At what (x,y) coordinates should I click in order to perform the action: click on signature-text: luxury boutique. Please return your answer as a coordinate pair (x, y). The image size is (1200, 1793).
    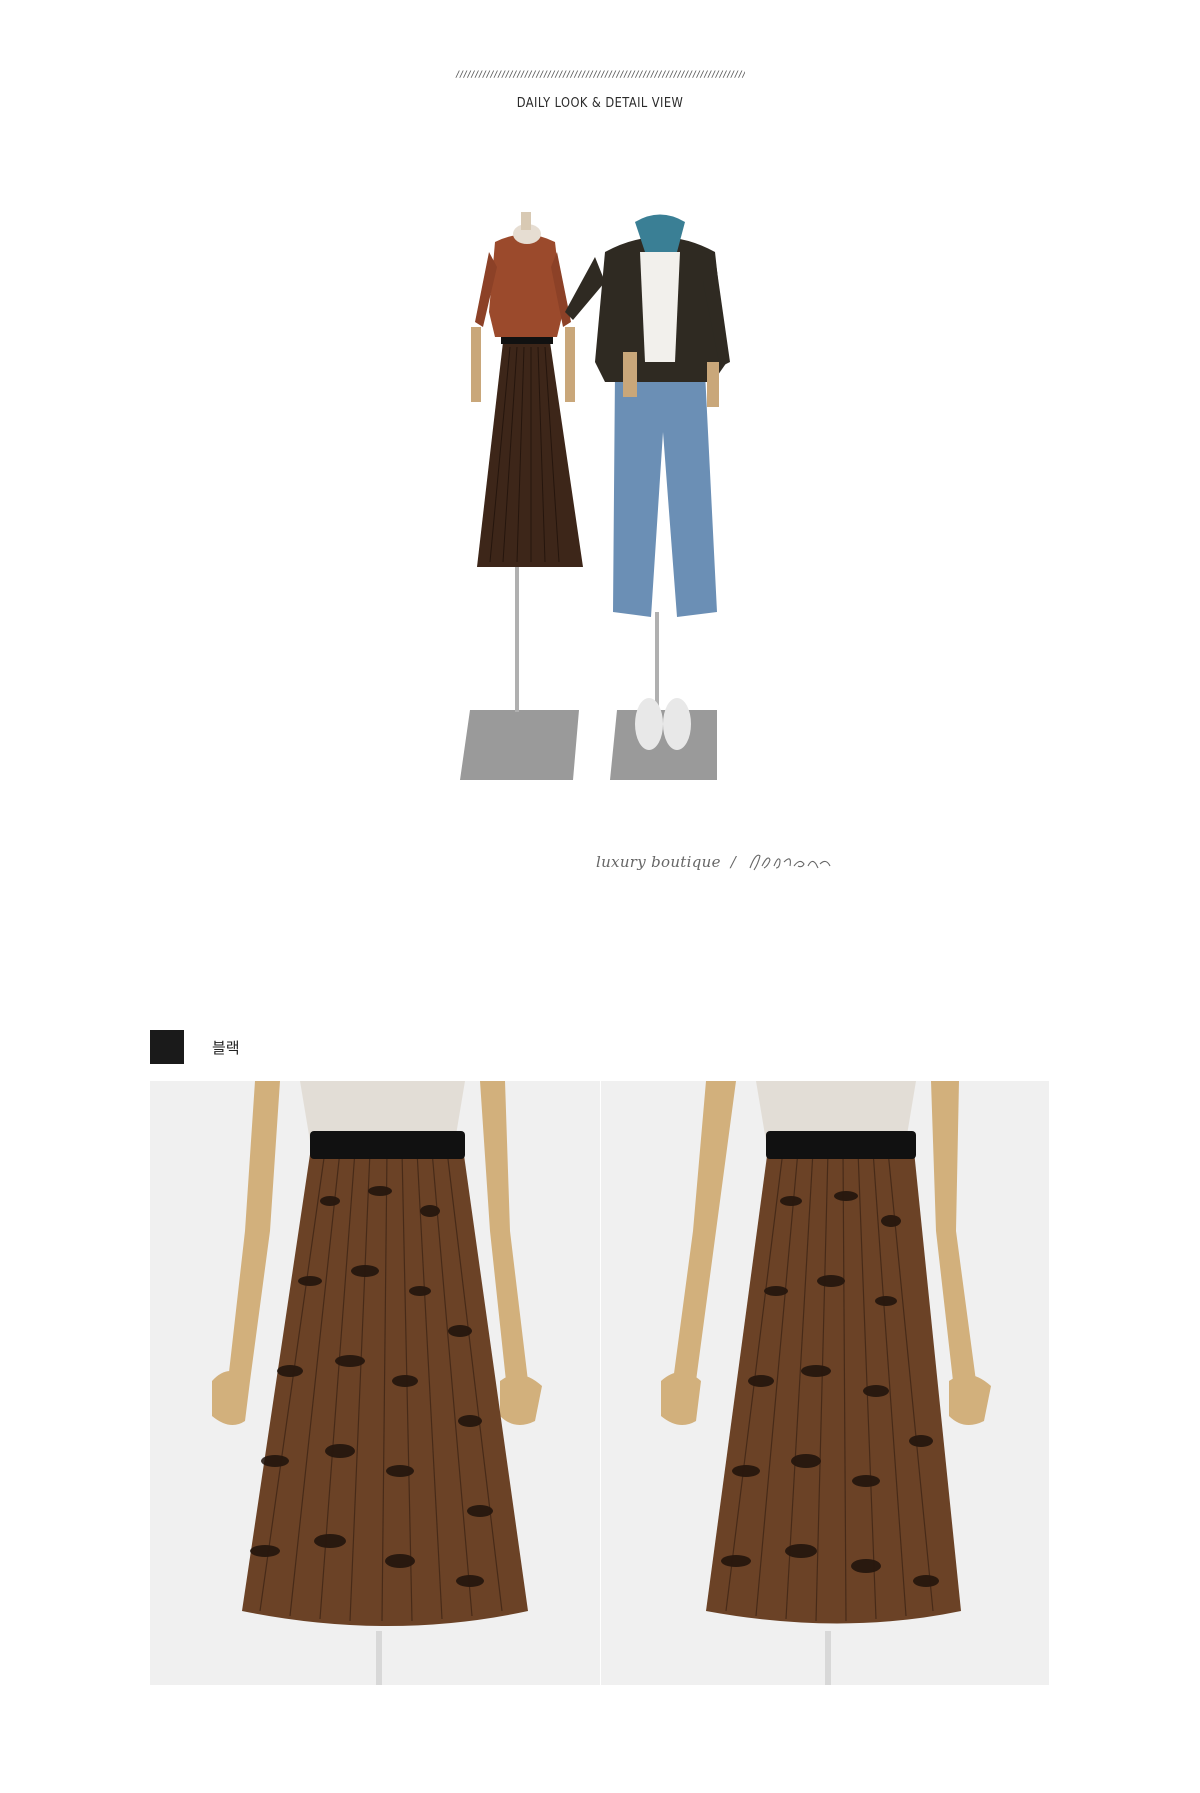
    Looking at the image, I should click on (658, 862).